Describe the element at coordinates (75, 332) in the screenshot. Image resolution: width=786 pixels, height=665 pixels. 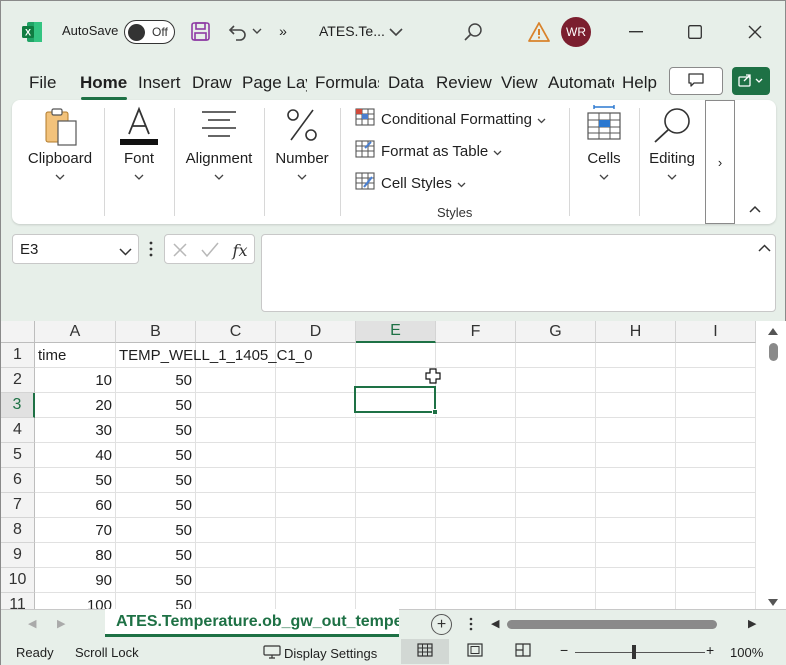
I see `column-header: A` at that location.